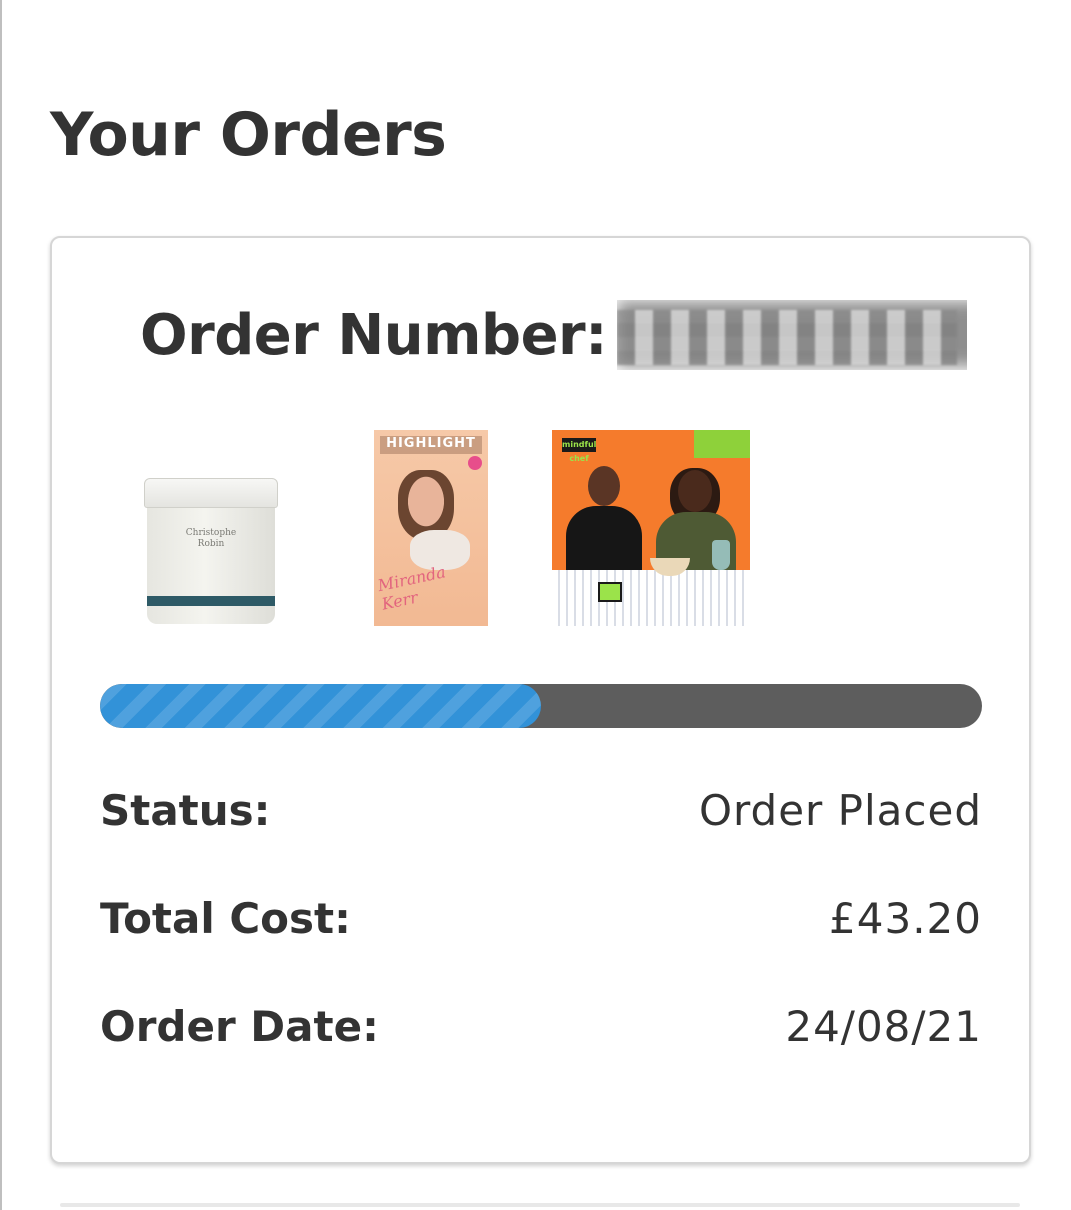 This screenshot has width=1071, height=1210. Describe the element at coordinates (1, 605) in the screenshot. I see `left-edge-rule` at that location.